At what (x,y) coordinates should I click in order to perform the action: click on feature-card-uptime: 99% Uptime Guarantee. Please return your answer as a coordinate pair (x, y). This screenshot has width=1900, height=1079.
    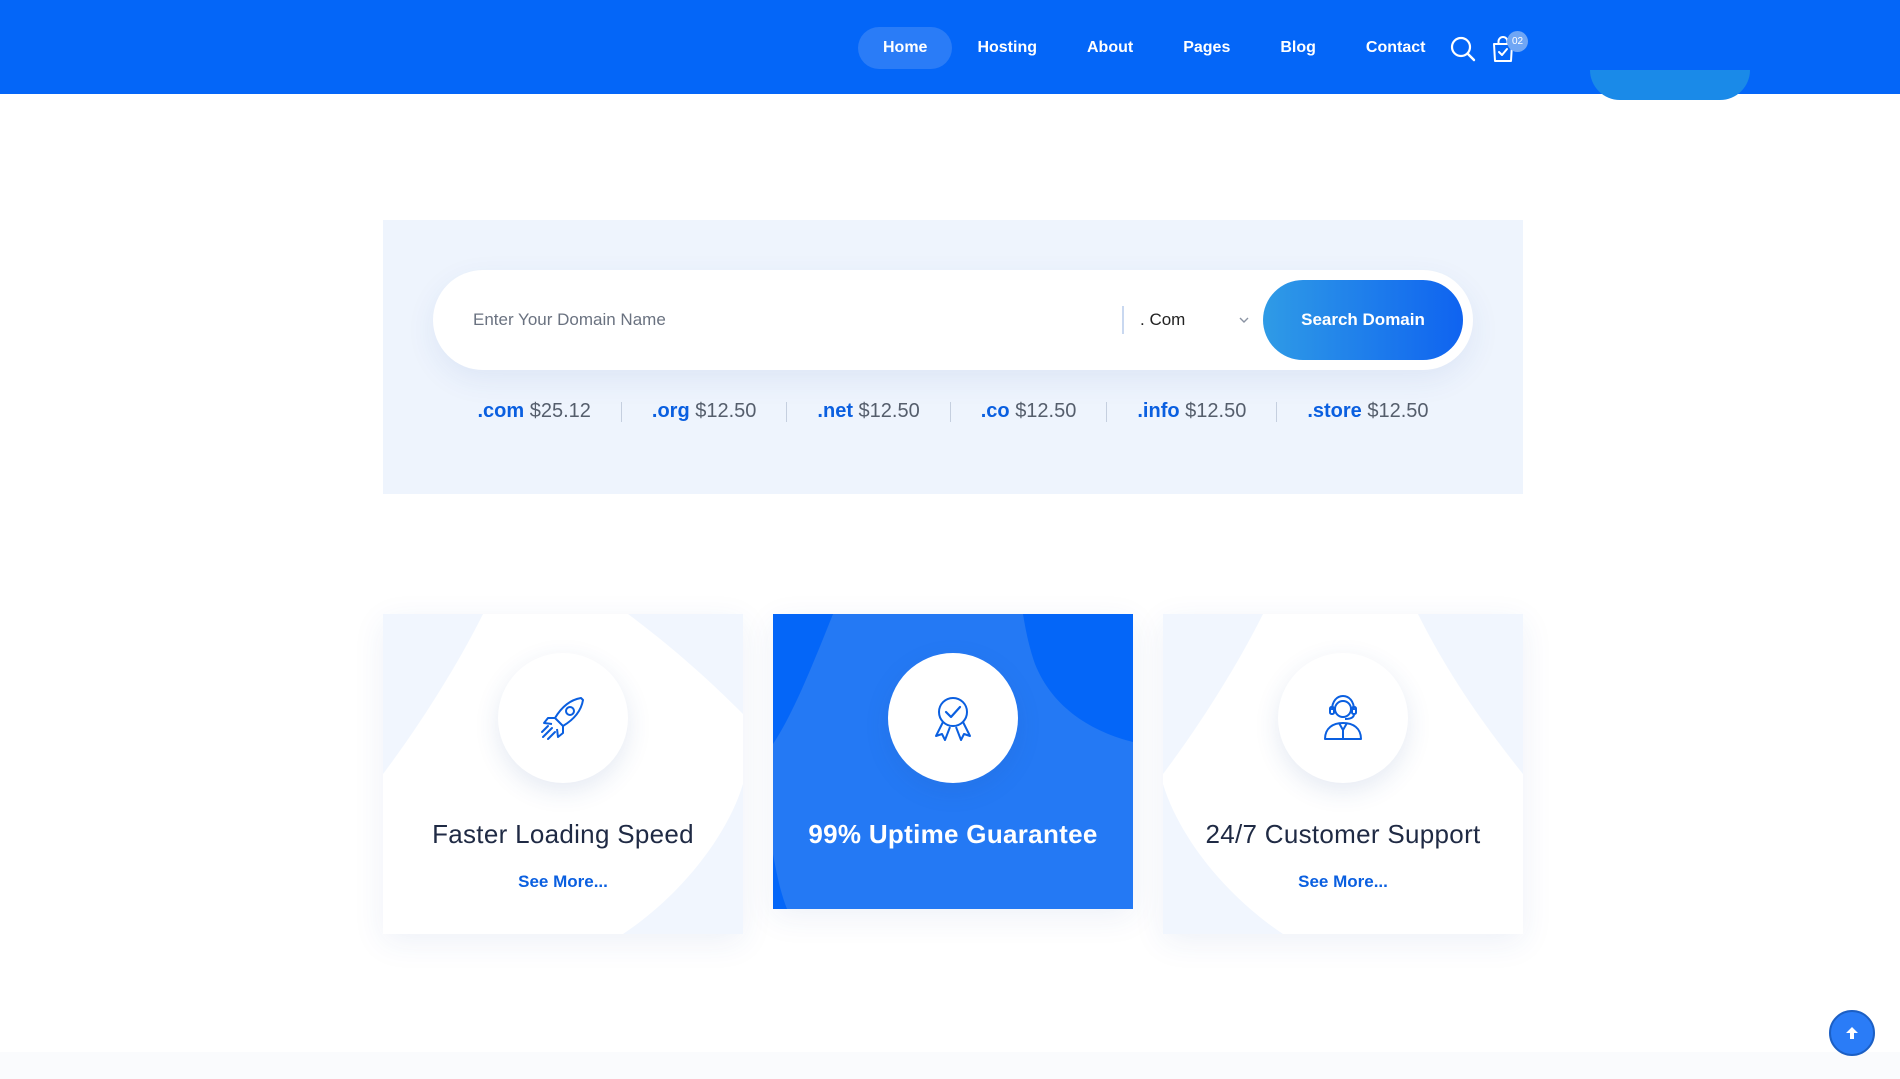
    Looking at the image, I should click on (953, 761).